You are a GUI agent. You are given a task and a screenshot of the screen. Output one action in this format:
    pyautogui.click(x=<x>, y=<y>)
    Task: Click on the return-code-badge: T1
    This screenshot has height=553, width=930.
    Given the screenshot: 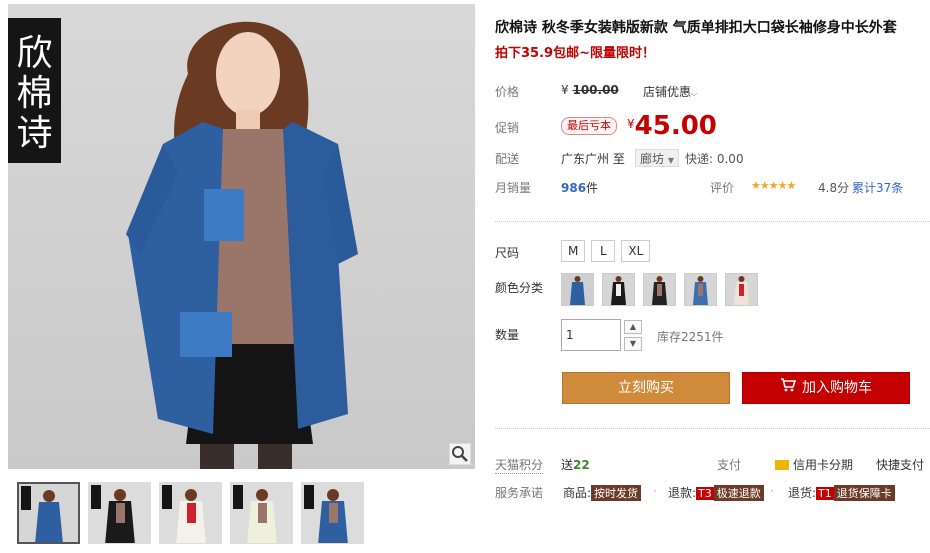 What is the action you would take?
    pyautogui.click(x=825, y=493)
    